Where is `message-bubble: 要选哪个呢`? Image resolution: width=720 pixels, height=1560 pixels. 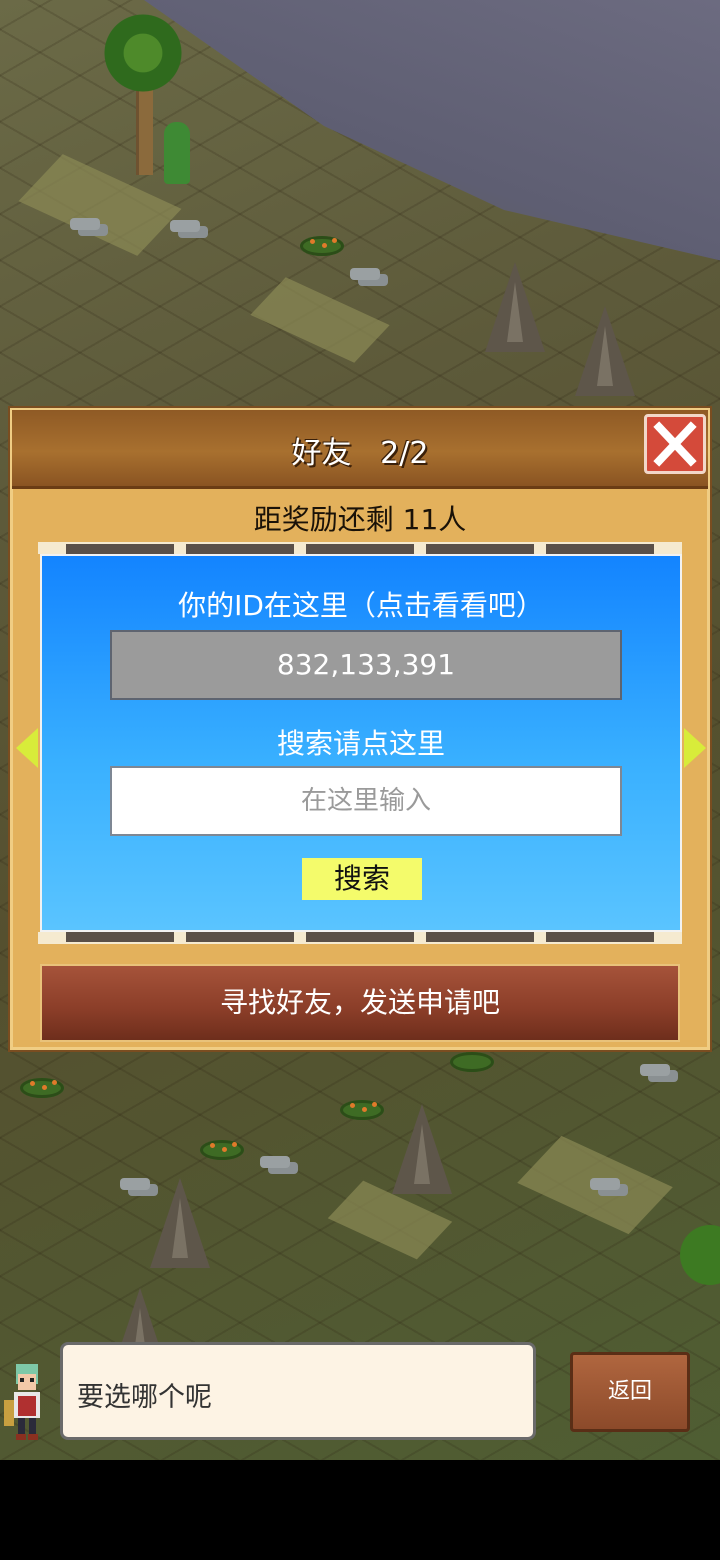 message-bubble: 要选哪个呢 is located at coordinates (298, 1391).